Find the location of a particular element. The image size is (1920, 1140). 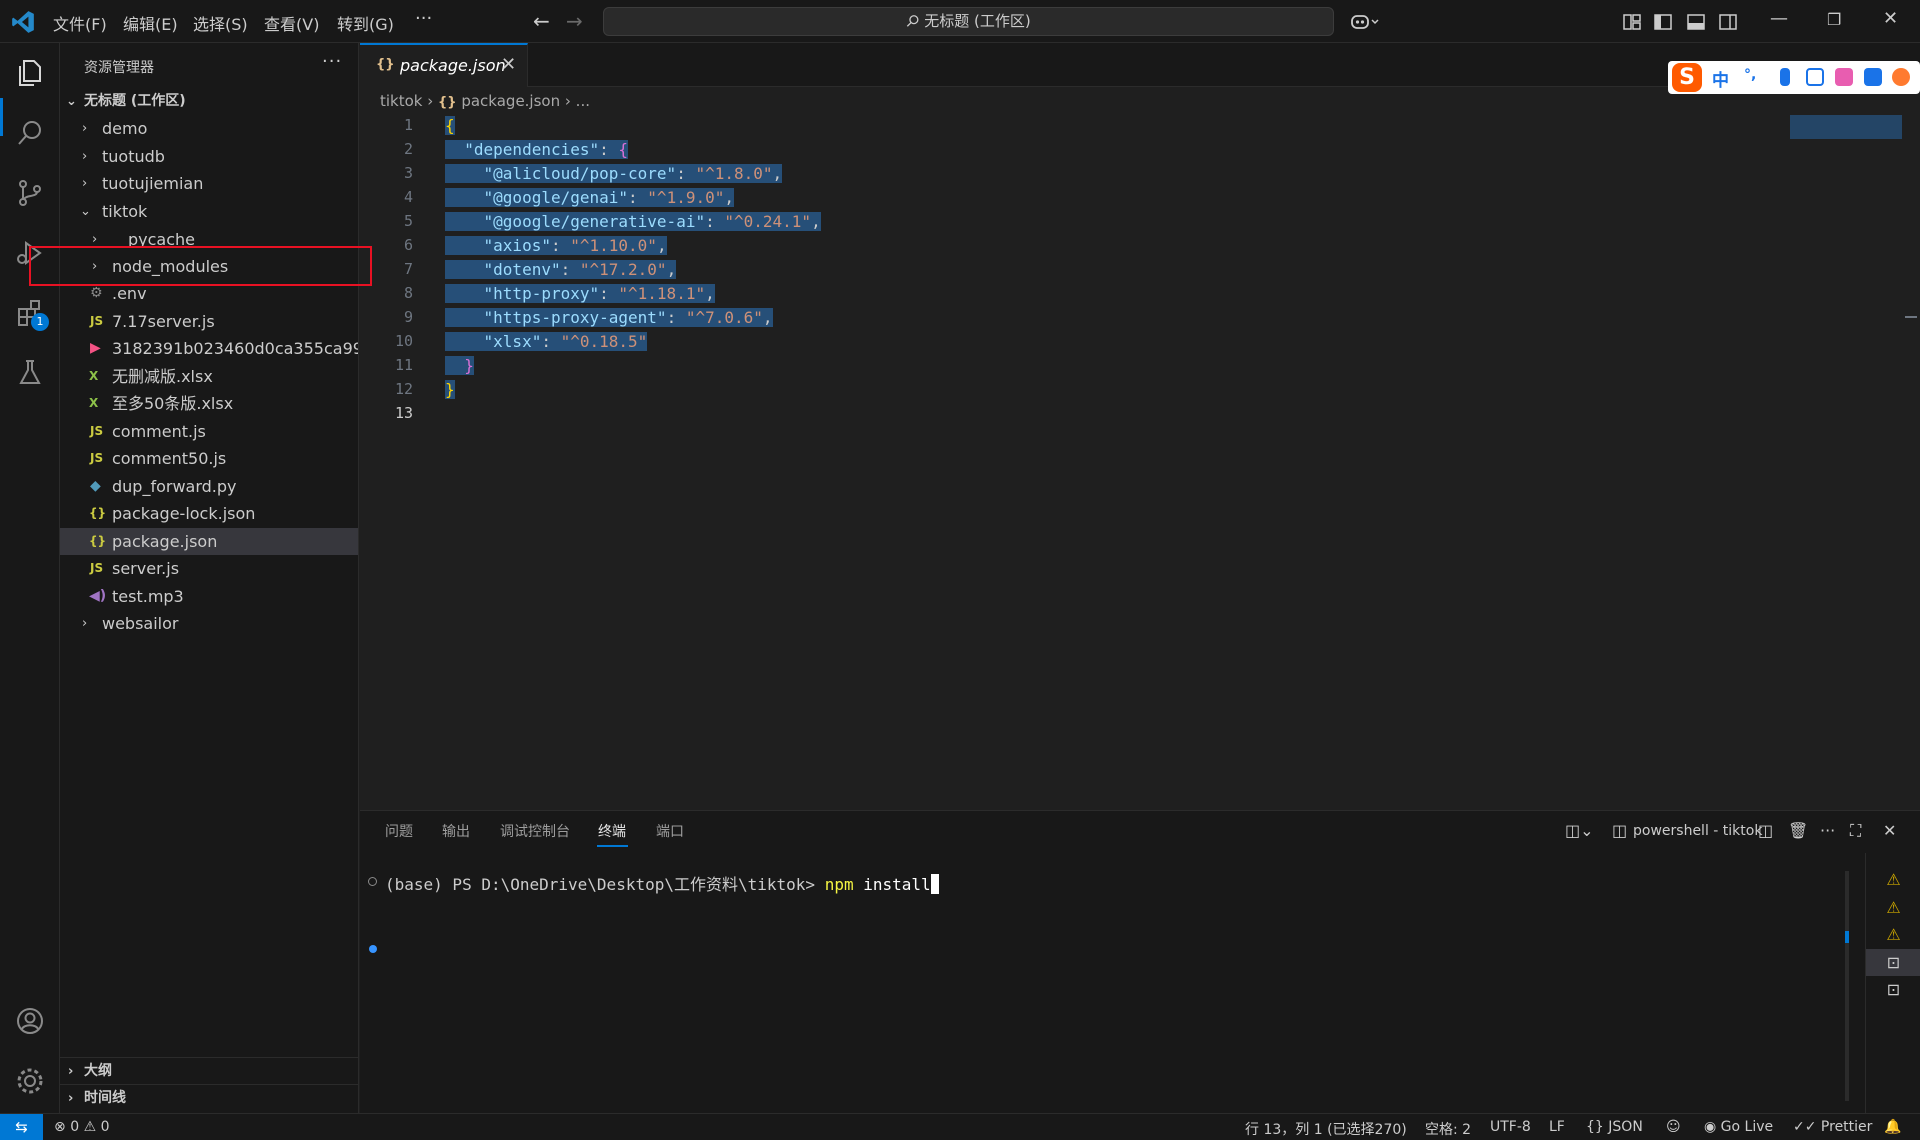

outline-section: › 大纲 is located at coordinates (209, 1070).